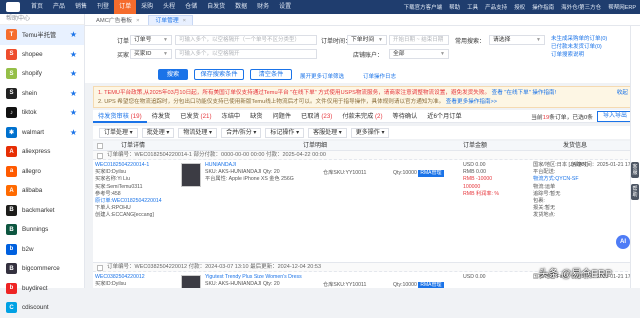  Describe the element at coordinates (42, 269) in the screenshot. I see `sidebar-item-bigcommerce: Bbigcommerce` at that location.